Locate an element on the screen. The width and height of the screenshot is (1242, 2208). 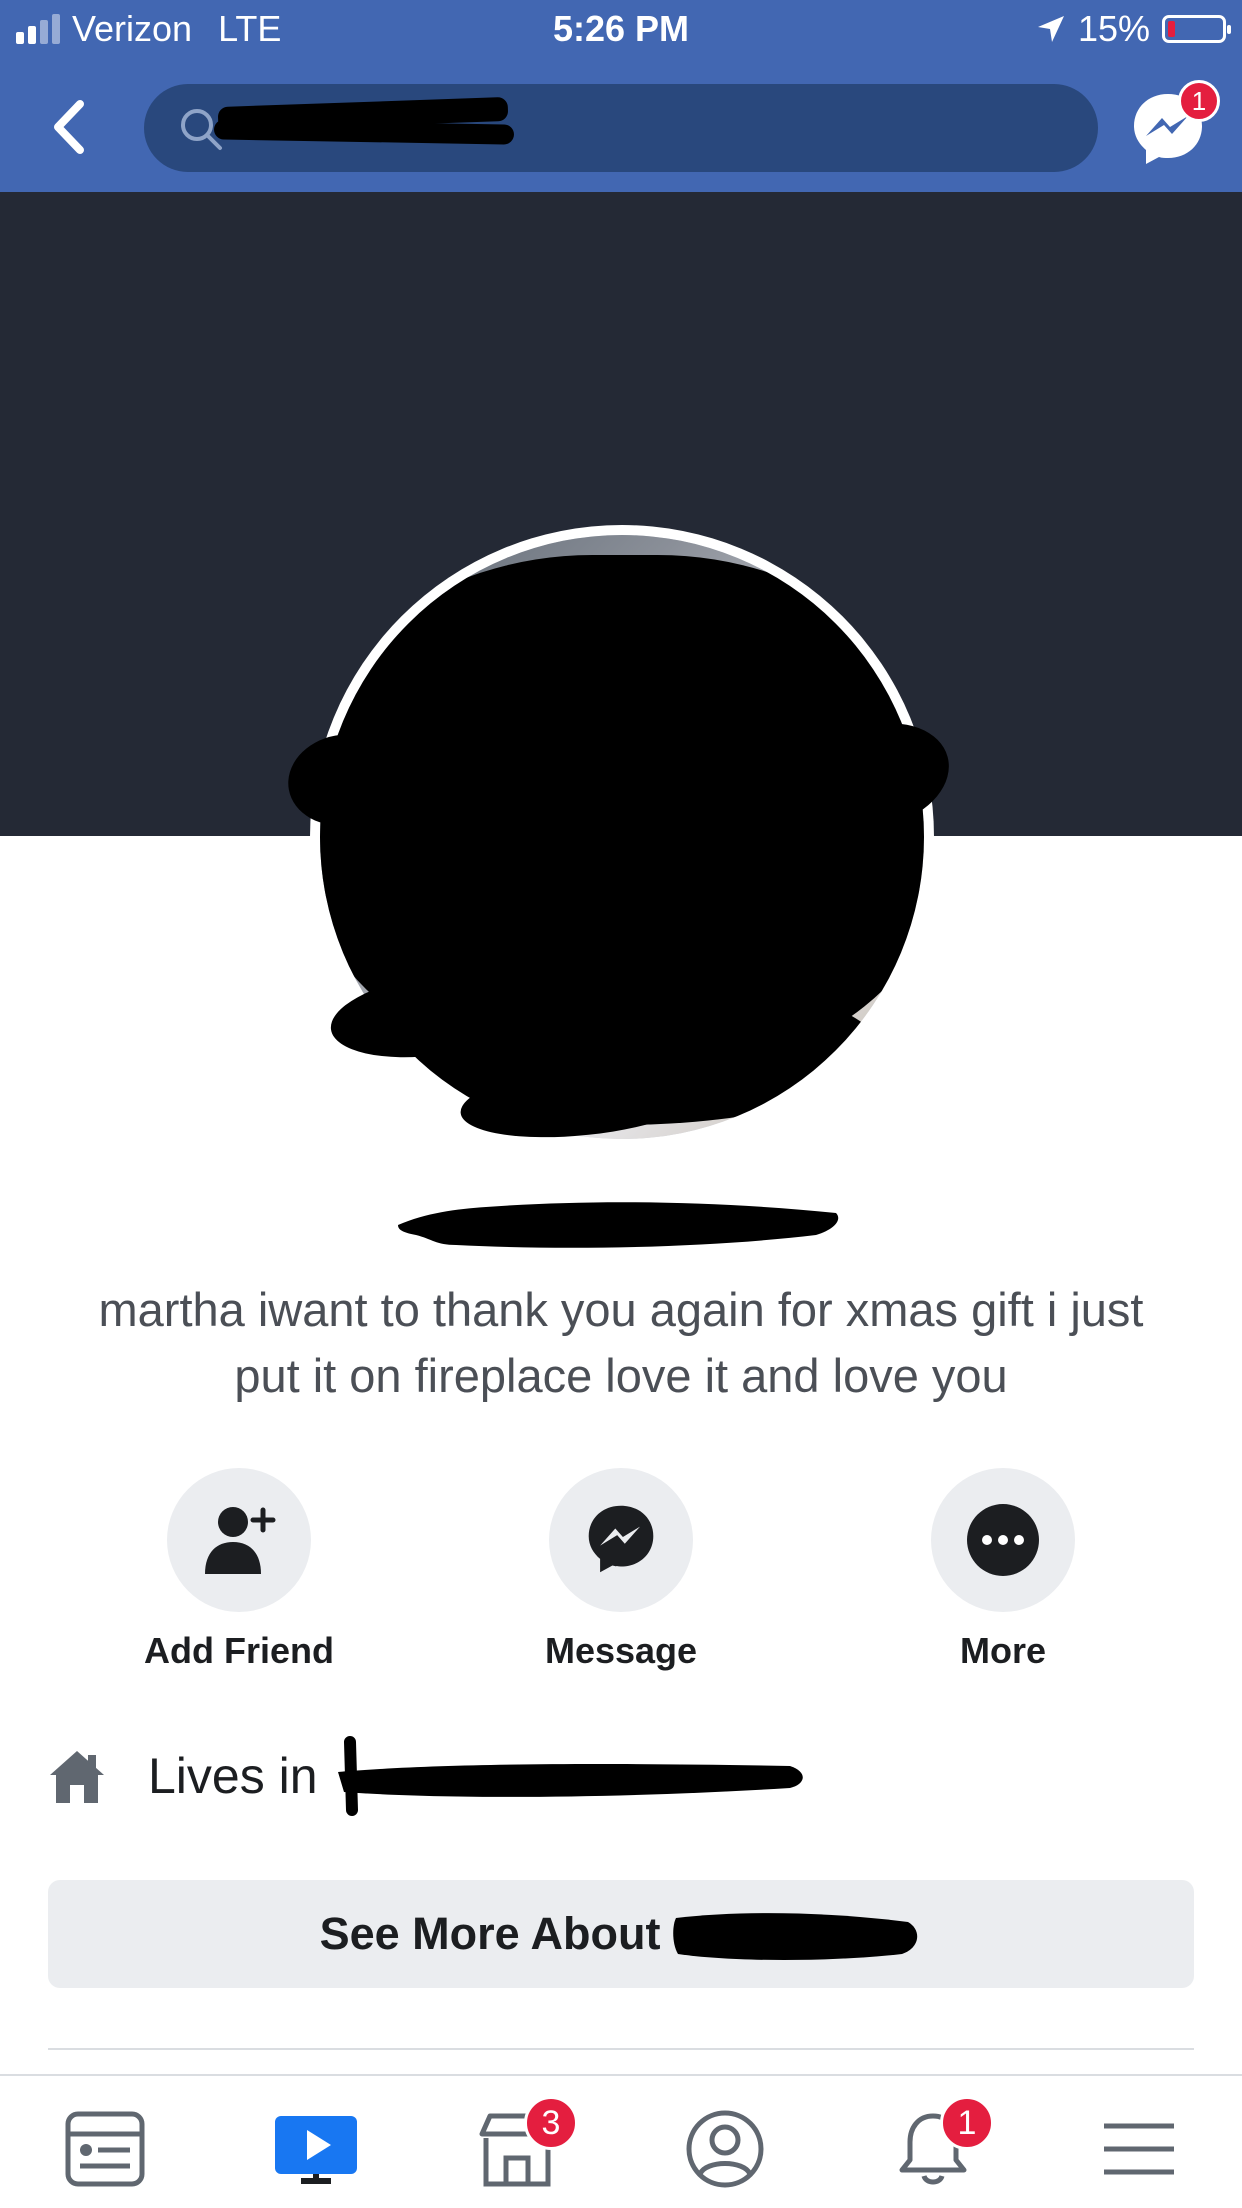
more-label: More is located at coordinates (1002, 1650).